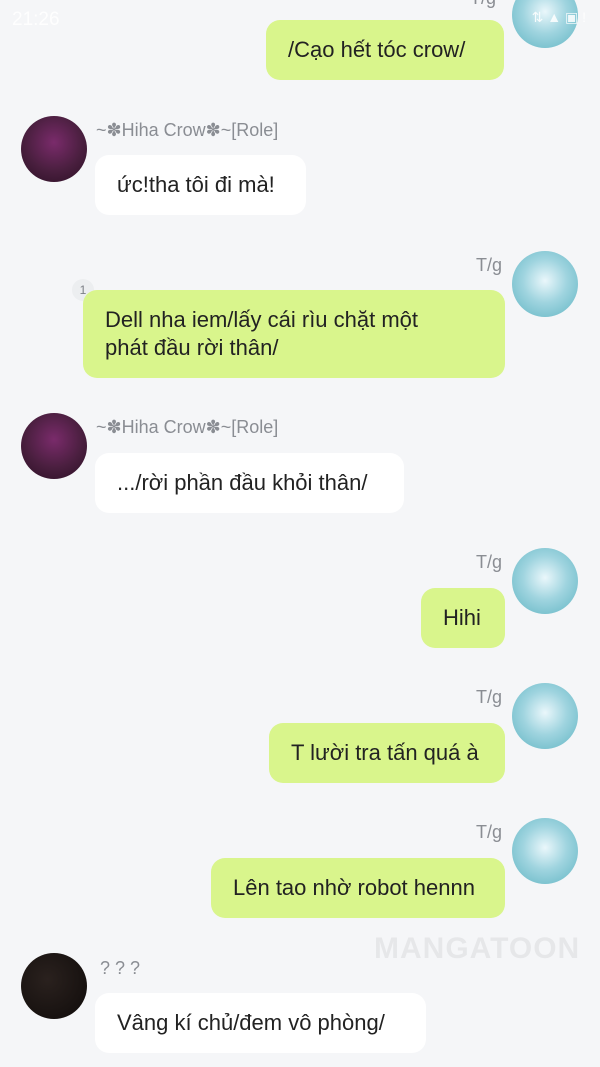 This screenshot has height=1067, width=600. I want to click on message-line: phát đầu rời thân/, so click(192, 347).